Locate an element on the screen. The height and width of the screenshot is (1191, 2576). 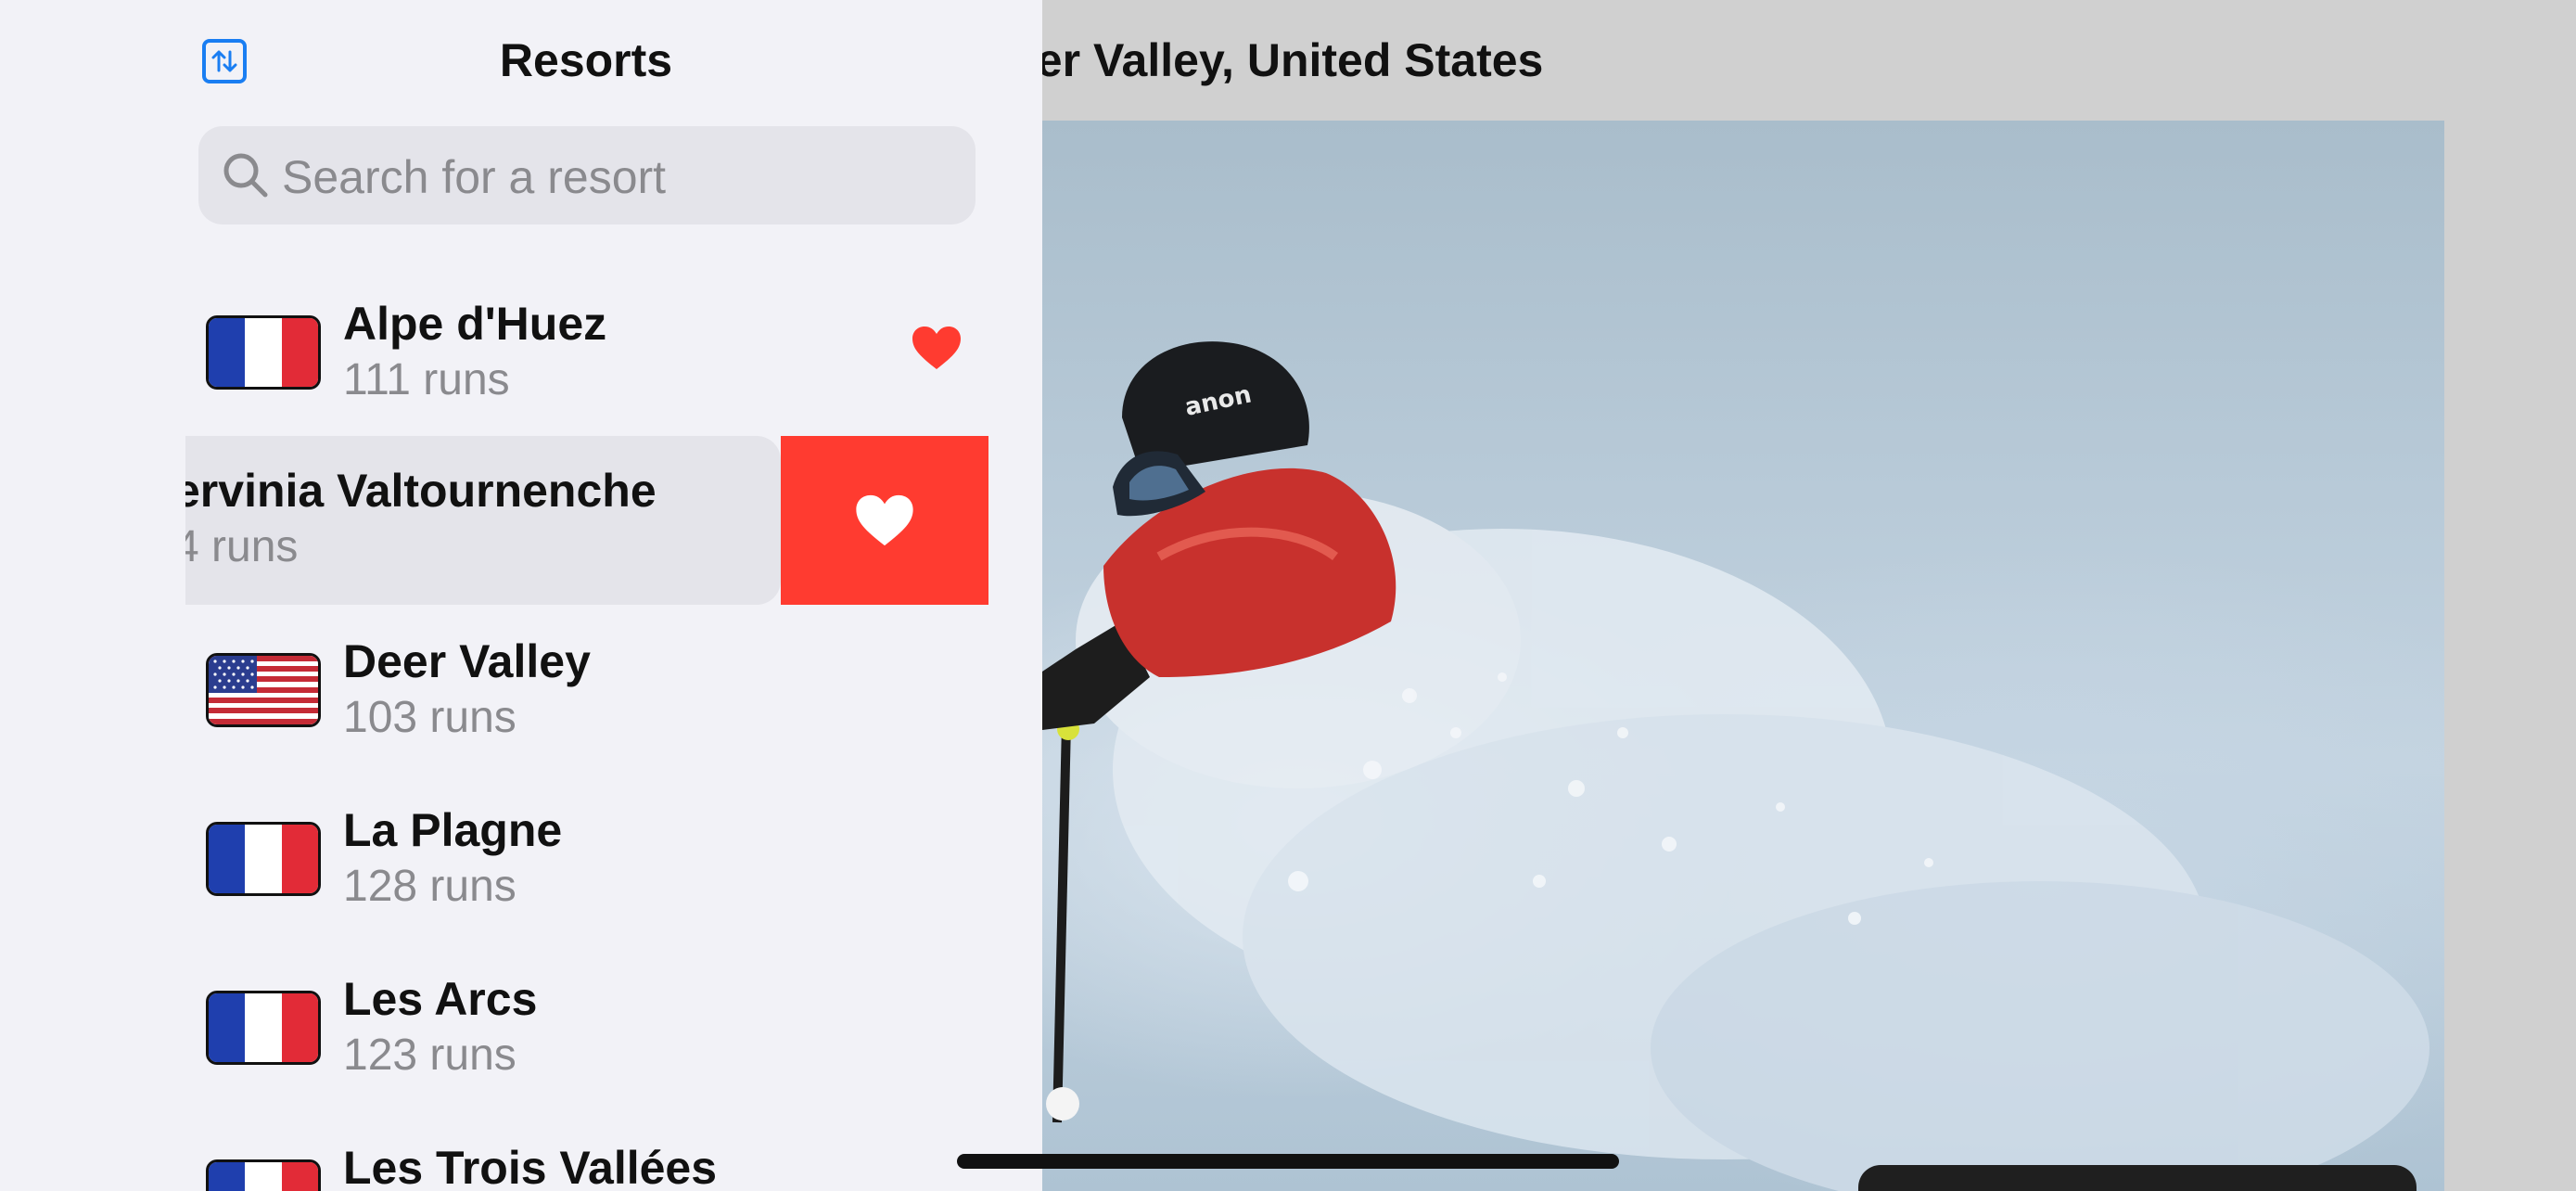
resort-row-les-trois-vallees: Les Trois Vallées is located at coordinates (521, 1152).